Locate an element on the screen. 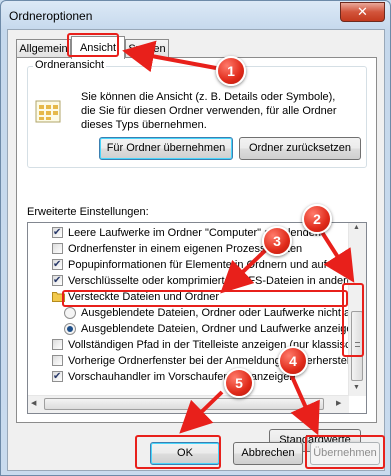 The image size is (391, 476). apply-to-folders-button: Für Ordner übernehmen is located at coordinates (166, 148).